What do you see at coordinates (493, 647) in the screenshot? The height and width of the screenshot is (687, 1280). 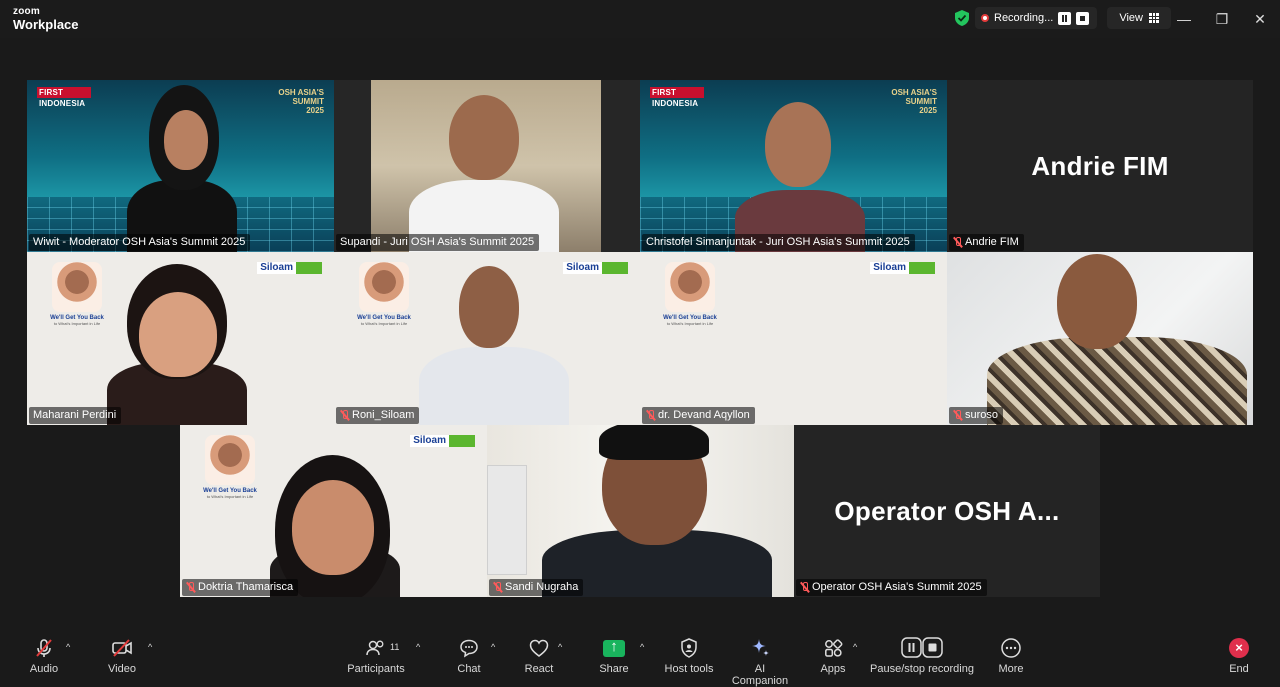 I see `chat-options-chevron-icon: ^` at bounding box center [493, 647].